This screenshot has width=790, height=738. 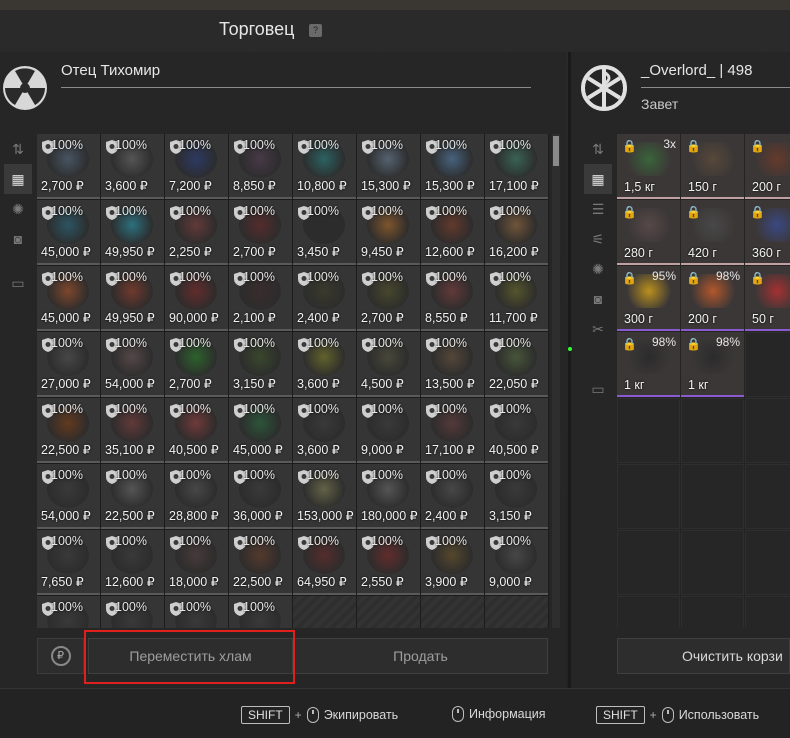 I want to click on player-item-slot: 🔒 98% 200 г, so click(x=712, y=298).